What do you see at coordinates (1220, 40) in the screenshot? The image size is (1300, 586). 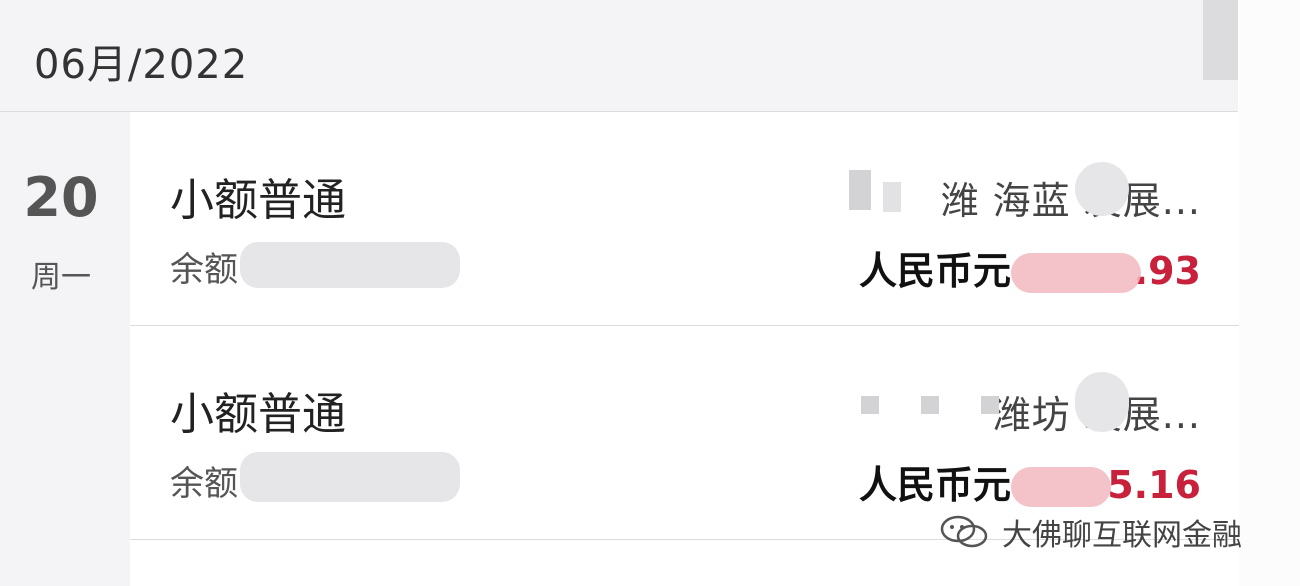 I see `scrollbar` at bounding box center [1220, 40].